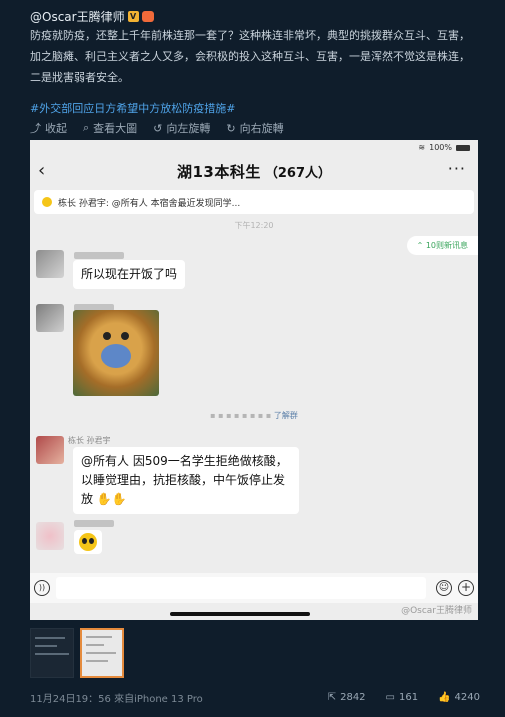 The image size is (505, 717). I want to click on hashtag-link: #外交部回应日方希望中方放松防疫措施#, so click(132, 108).